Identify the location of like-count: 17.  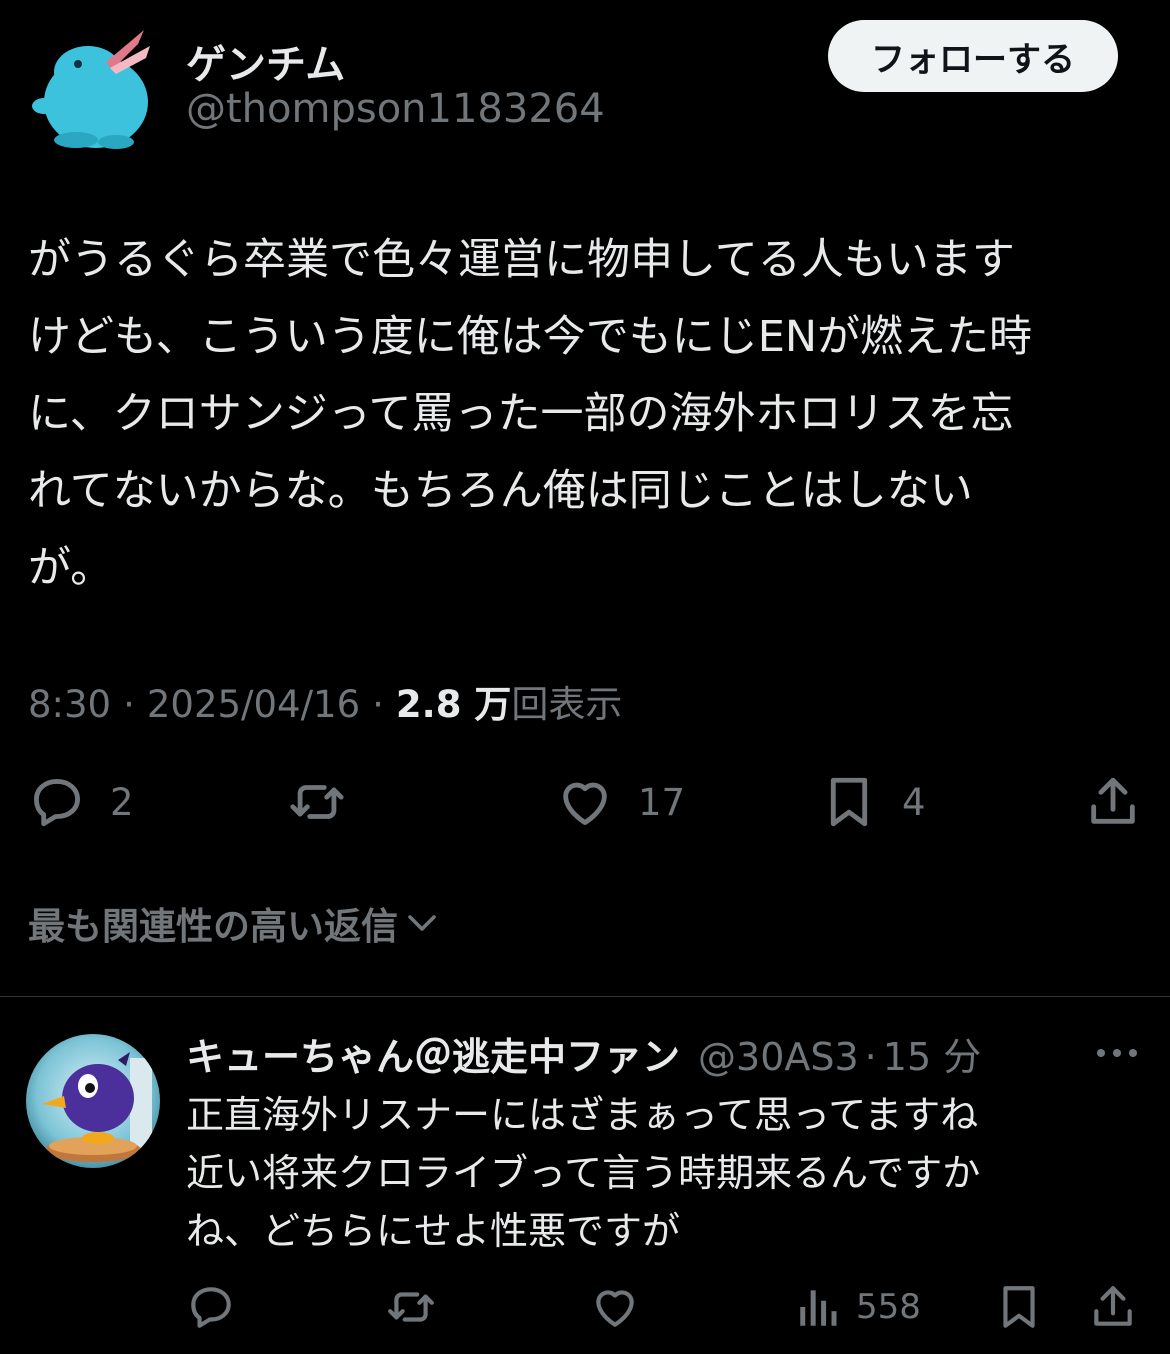
(662, 802).